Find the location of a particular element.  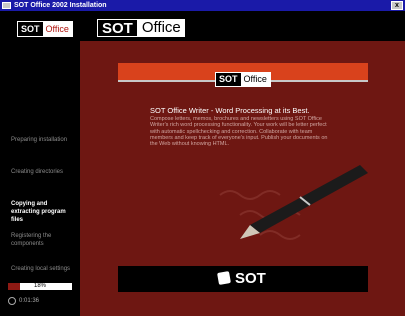

header-logo-product: Office is located at coordinates (161, 27).